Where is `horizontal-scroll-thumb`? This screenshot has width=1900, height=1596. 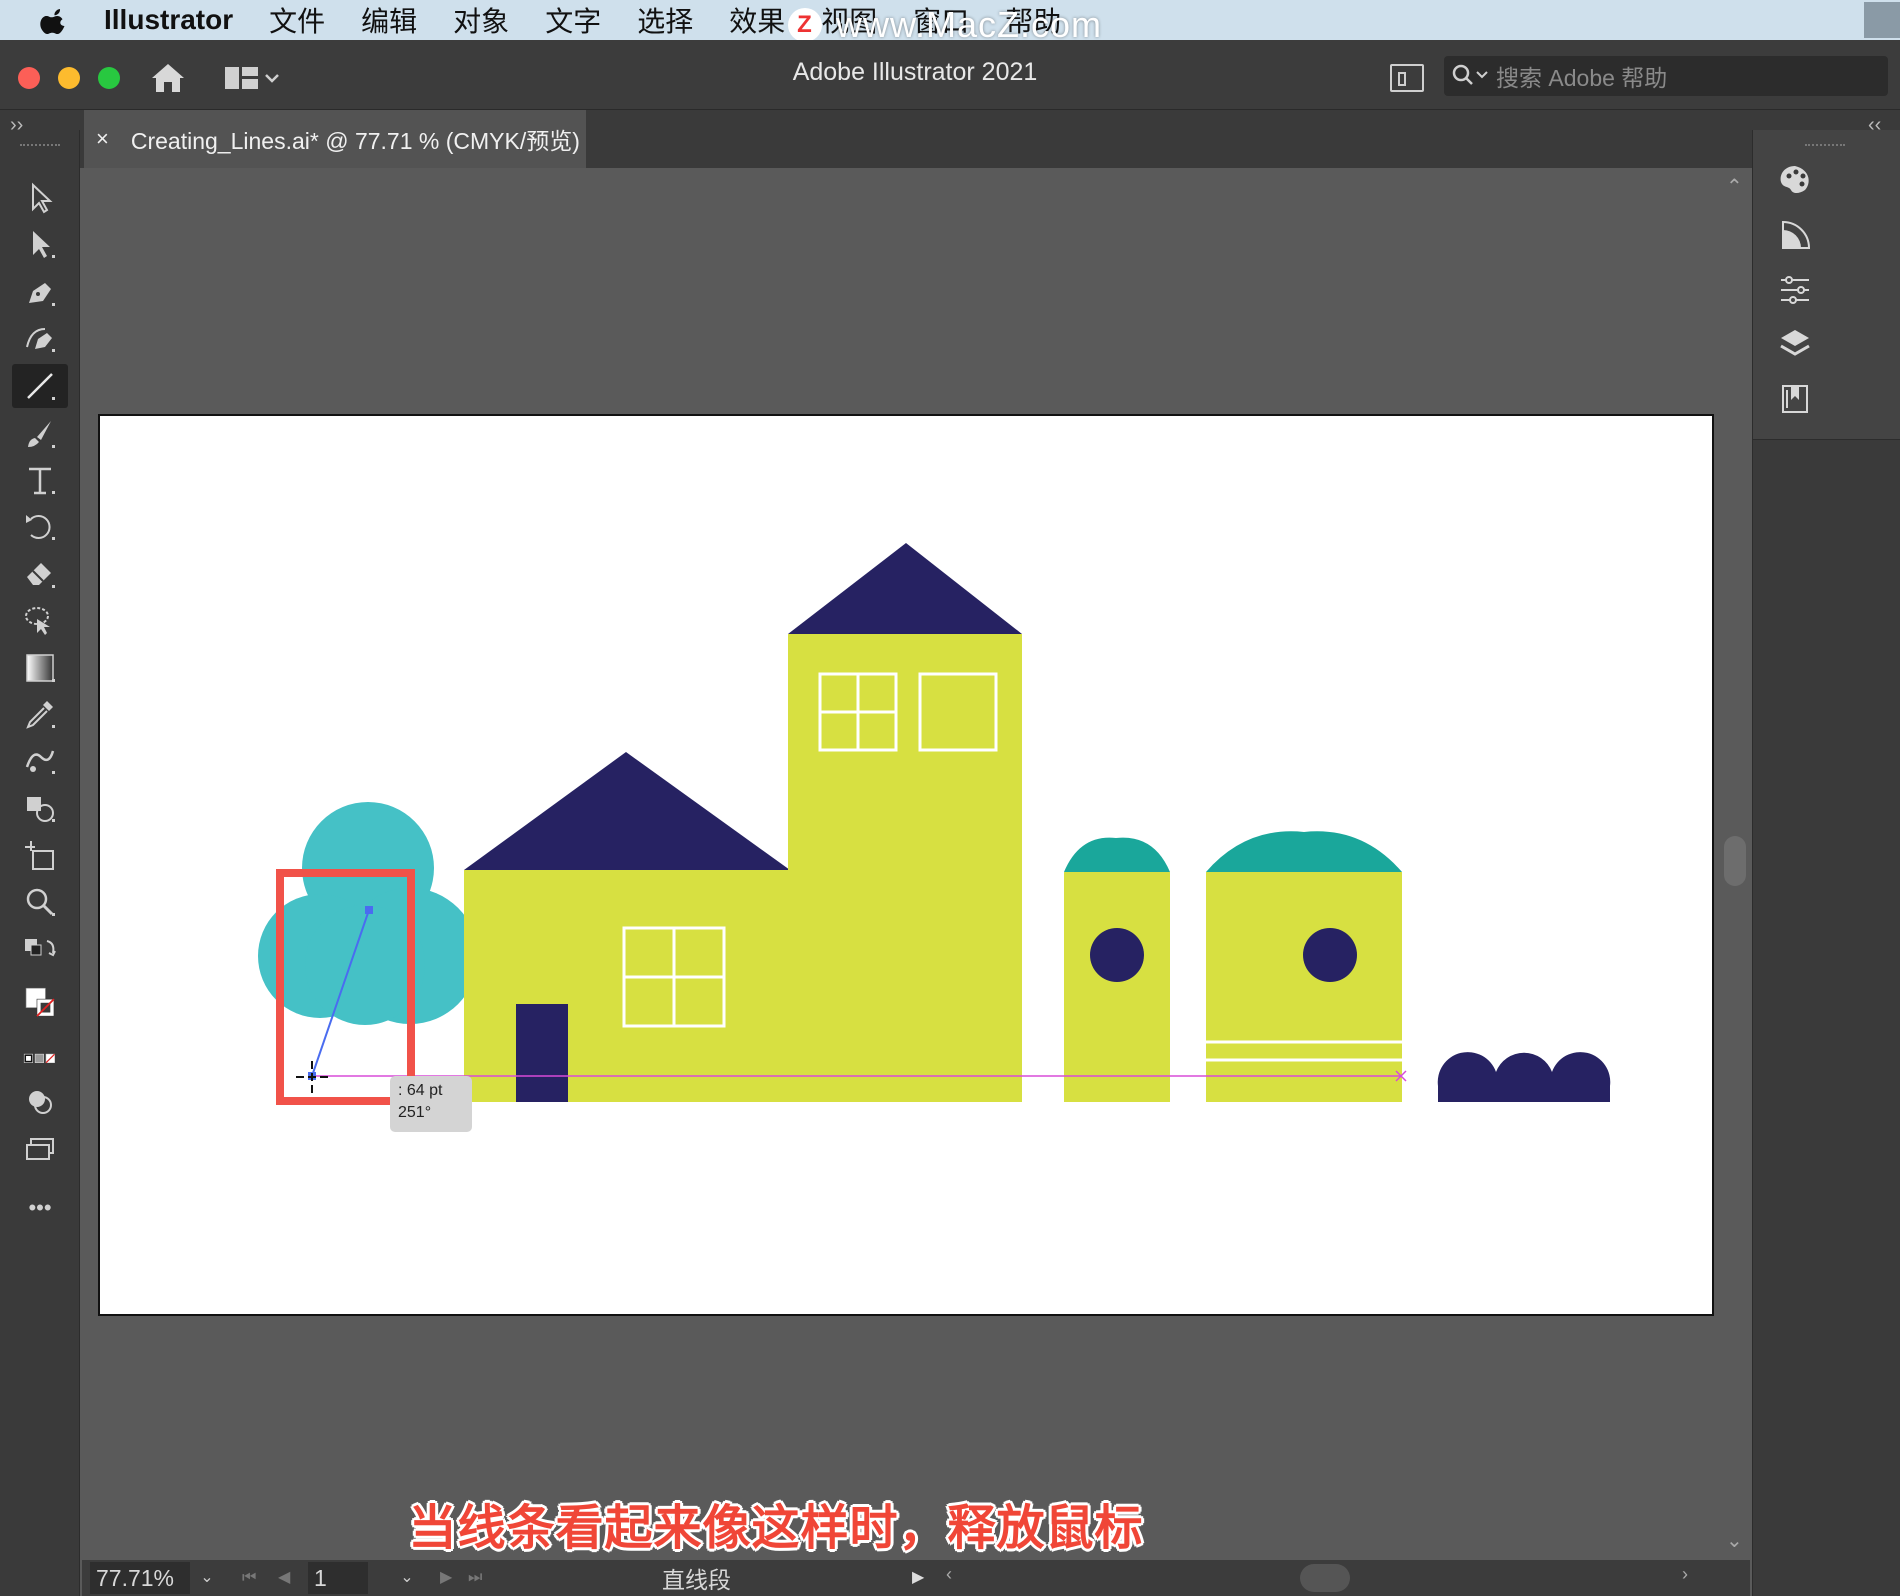
horizontal-scroll-thumb is located at coordinates (1325, 1578).